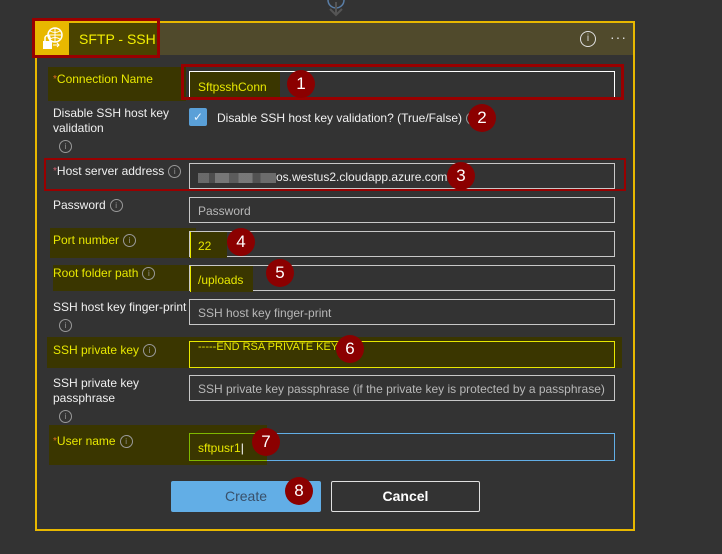 This screenshot has height=554, width=722. I want to click on user-name-label: *User name i, so click(93, 441).